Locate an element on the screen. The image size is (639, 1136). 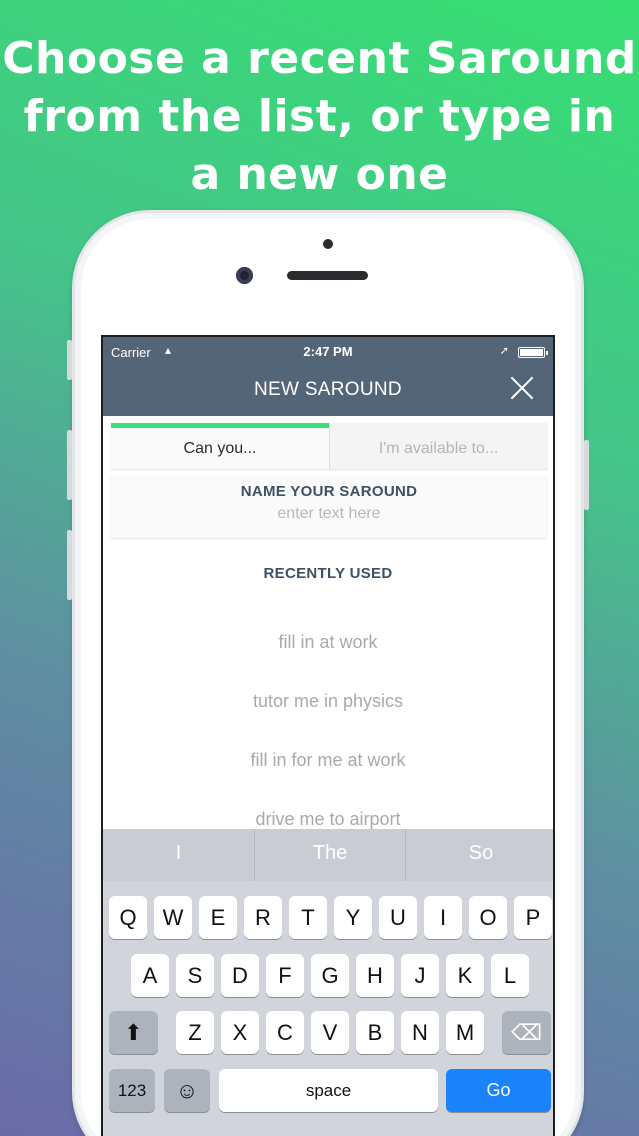
key-x: X is located at coordinates (240, 1032).